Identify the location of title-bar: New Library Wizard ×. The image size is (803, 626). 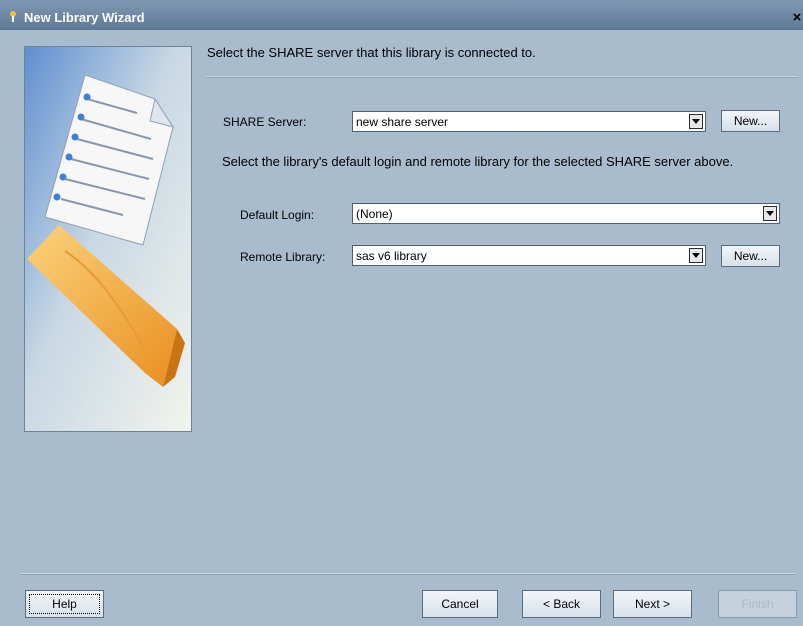
(401, 15).